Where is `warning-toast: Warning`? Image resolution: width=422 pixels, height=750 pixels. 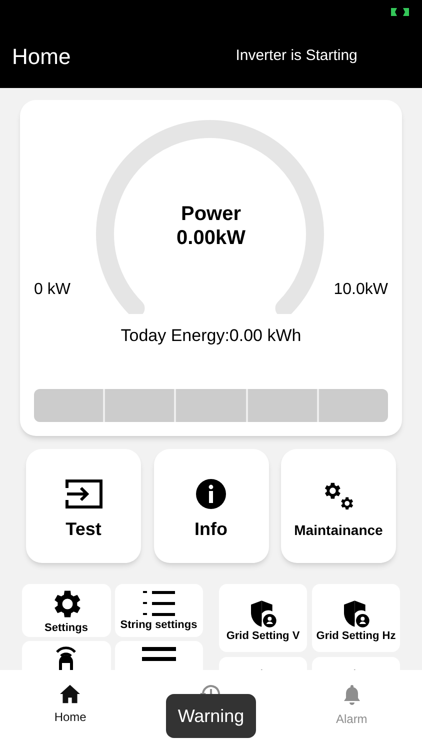
warning-toast: Warning is located at coordinates (211, 716).